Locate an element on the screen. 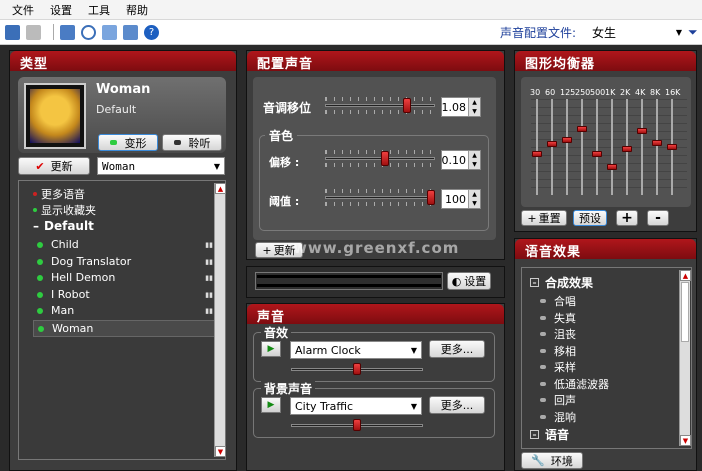 This screenshot has width=702, height=471. effects-group-title: 音效 is located at coordinates (276, 332).